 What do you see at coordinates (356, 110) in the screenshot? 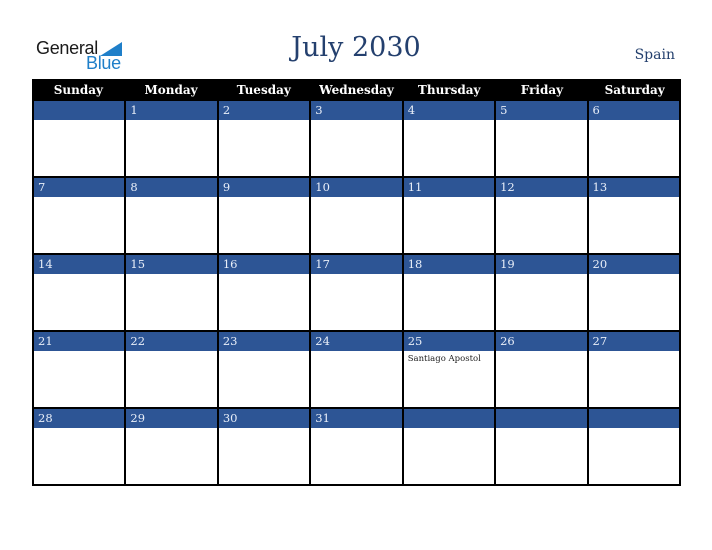
I see `day-number: 3` at bounding box center [356, 110].